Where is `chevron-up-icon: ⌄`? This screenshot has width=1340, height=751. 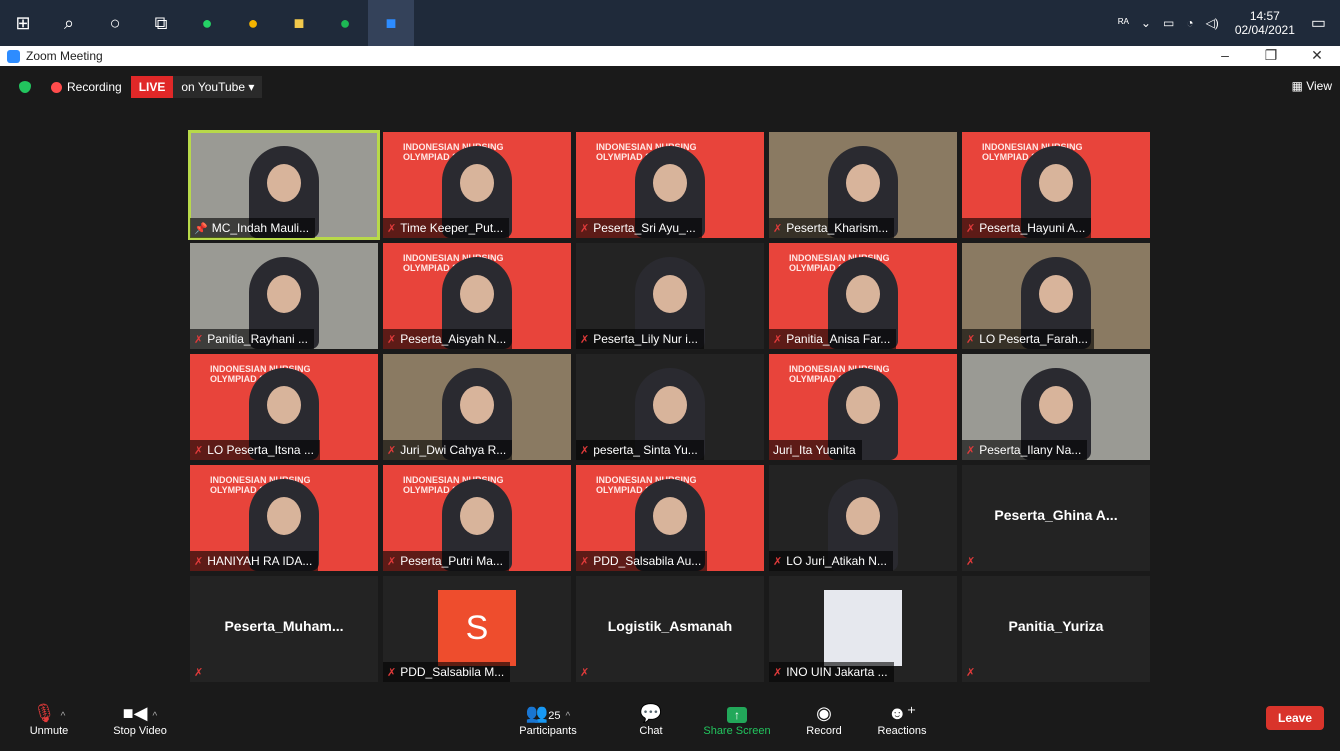 chevron-up-icon: ⌄ is located at coordinates (1146, 23).